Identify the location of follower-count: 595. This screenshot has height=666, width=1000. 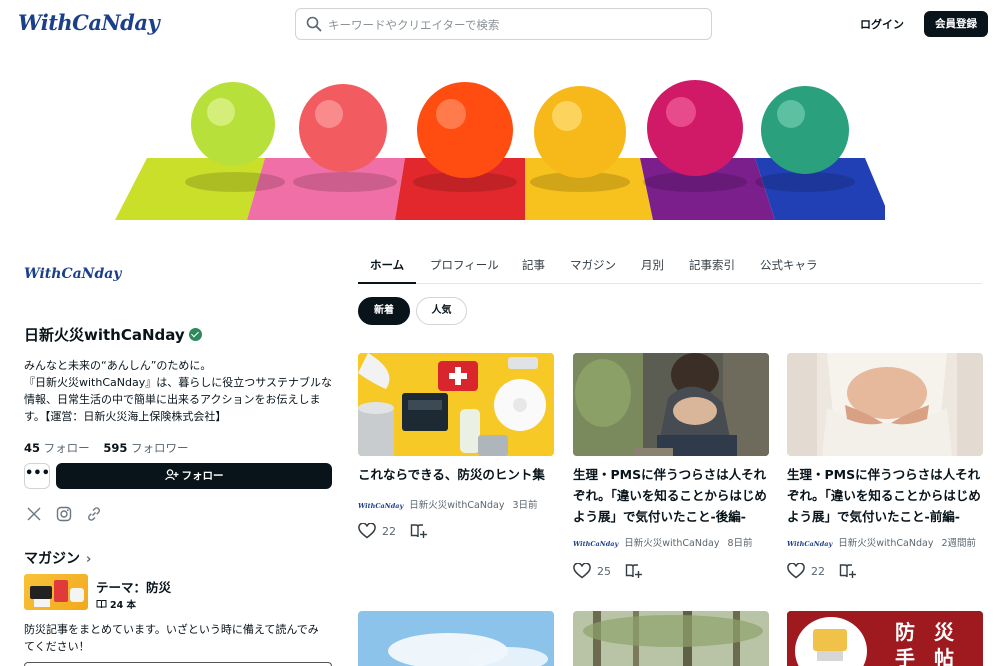
(115, 448).